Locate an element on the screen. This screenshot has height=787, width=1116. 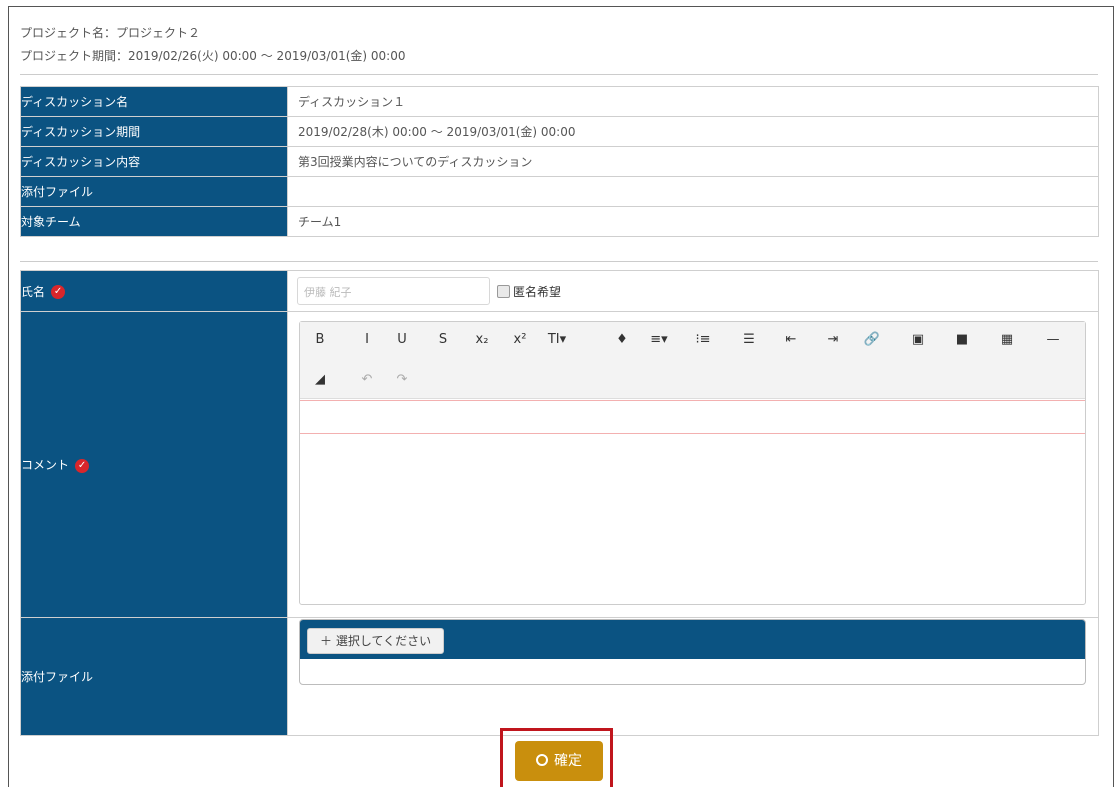
attachment-label: 添付ファイル is located at coordinates (154, 676).